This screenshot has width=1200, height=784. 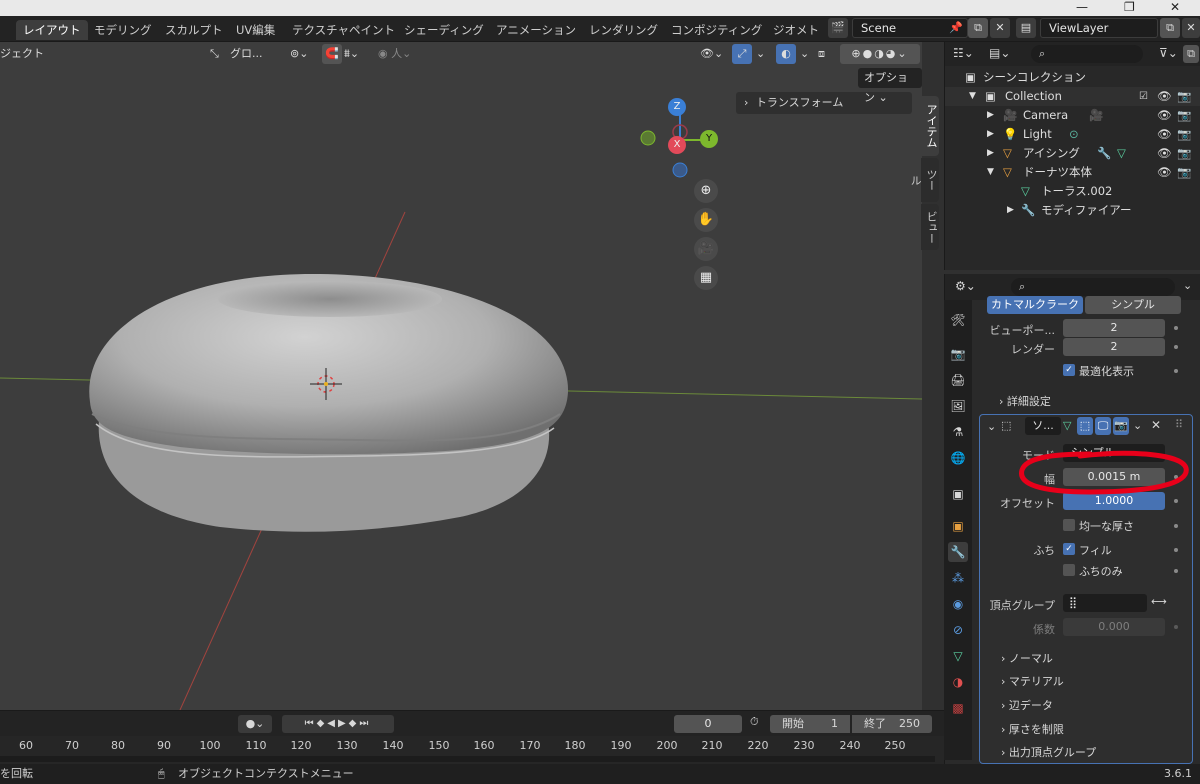 I want to click on new-viewlayer-button: ⧉, so click(x=1170, y=28).